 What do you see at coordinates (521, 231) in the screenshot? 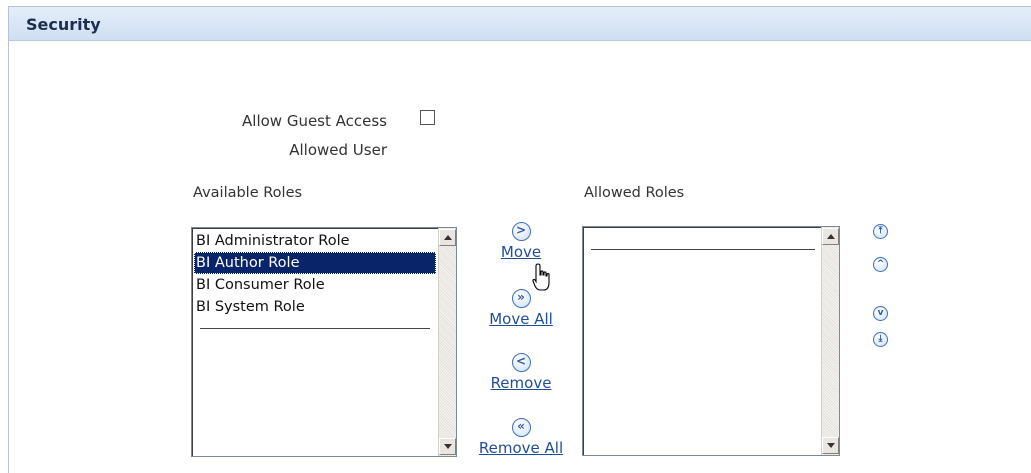
I see `move-right-icon: >` at bounding box center [521, 231].